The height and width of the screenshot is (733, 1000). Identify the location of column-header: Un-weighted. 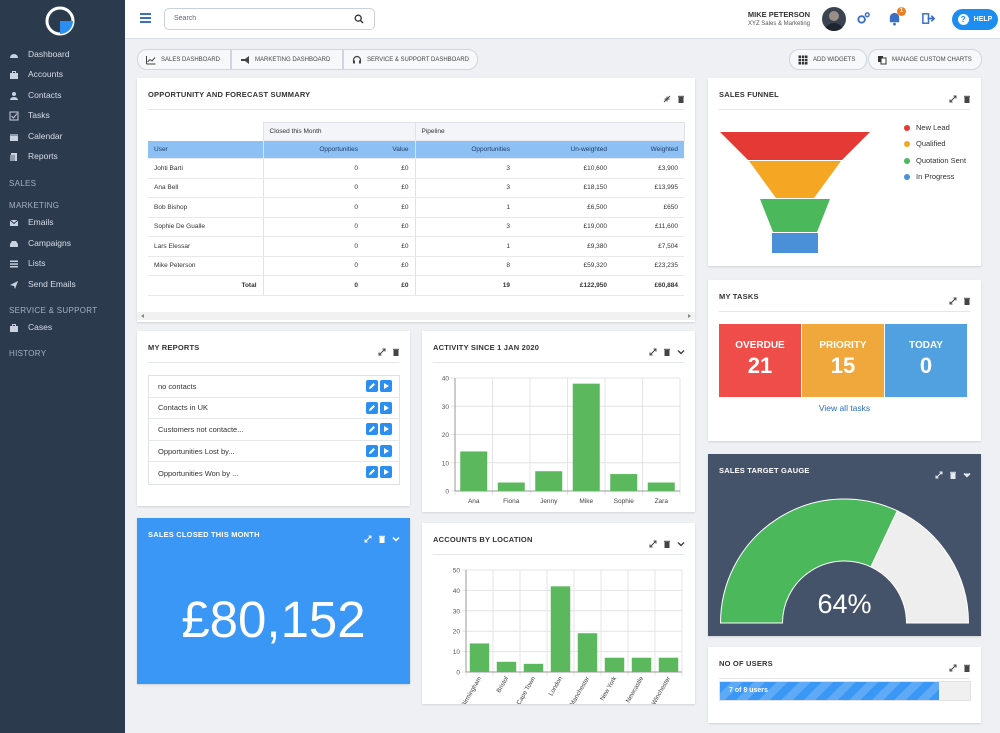
(564, 149).